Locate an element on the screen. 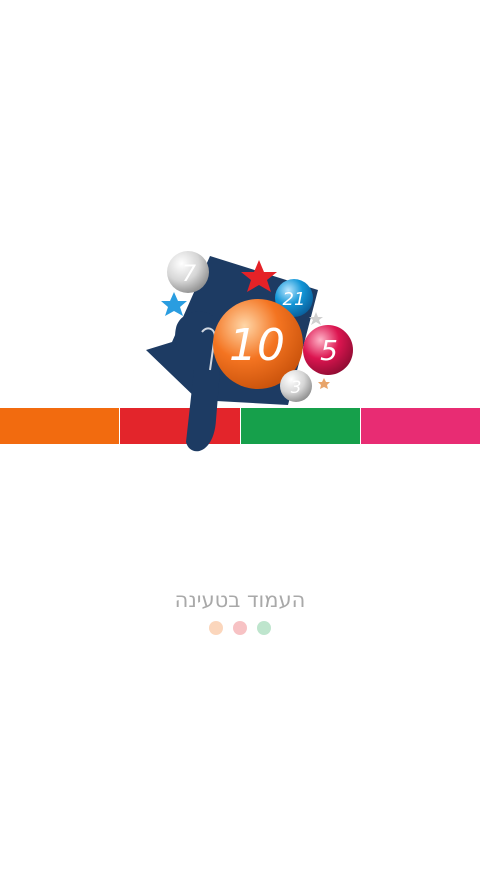 The height and width of the screenshot is (887, 480). ball-number: 21 is located at coordinates (294, 299).